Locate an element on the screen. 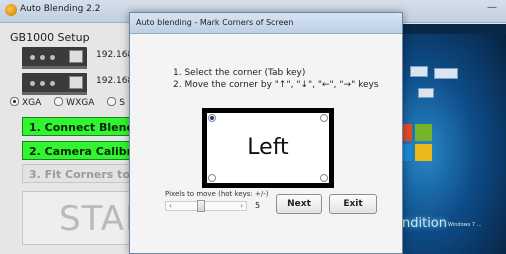 The height and width of the screenshot is (254, 506). corner-selector: Left is located at coordinates (268, 148).